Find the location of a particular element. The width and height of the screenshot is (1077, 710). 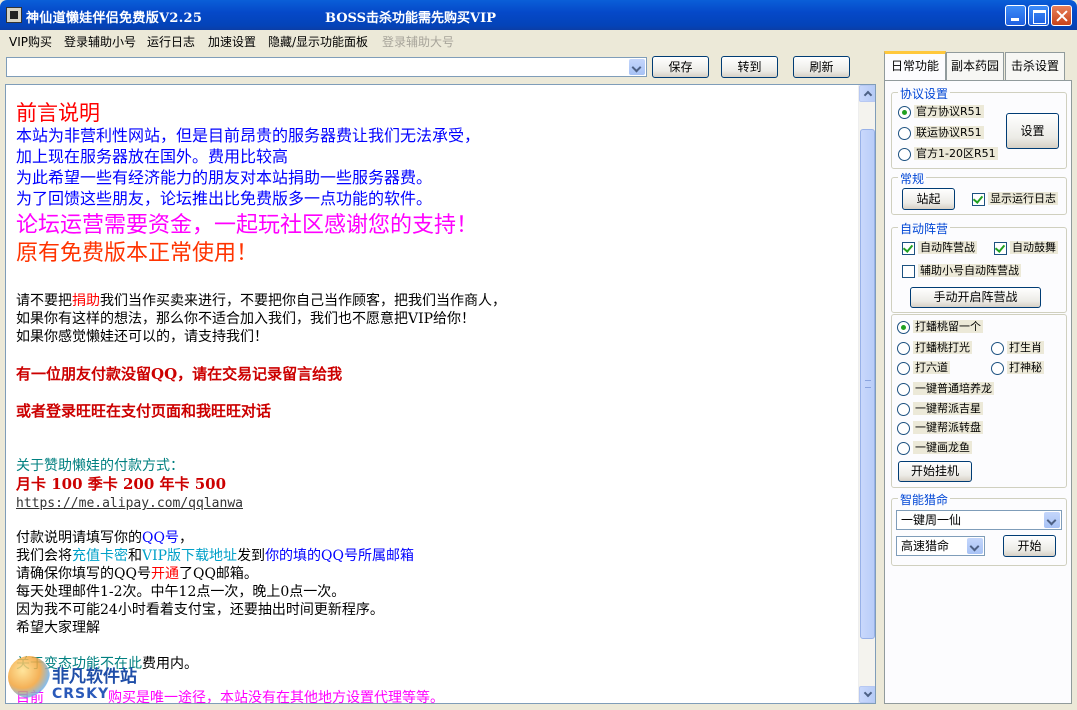

radio-official: 官方协议R51 is located at coordinates (941, 112).